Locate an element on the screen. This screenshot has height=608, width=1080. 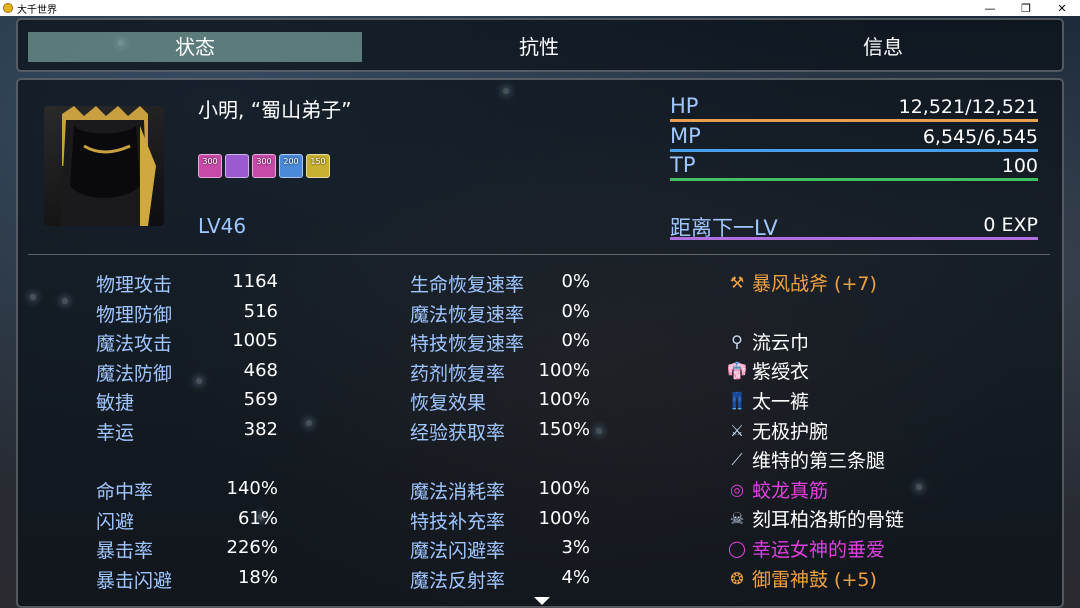
bone-icon: ⟋ is located at coordinates (737, 459).